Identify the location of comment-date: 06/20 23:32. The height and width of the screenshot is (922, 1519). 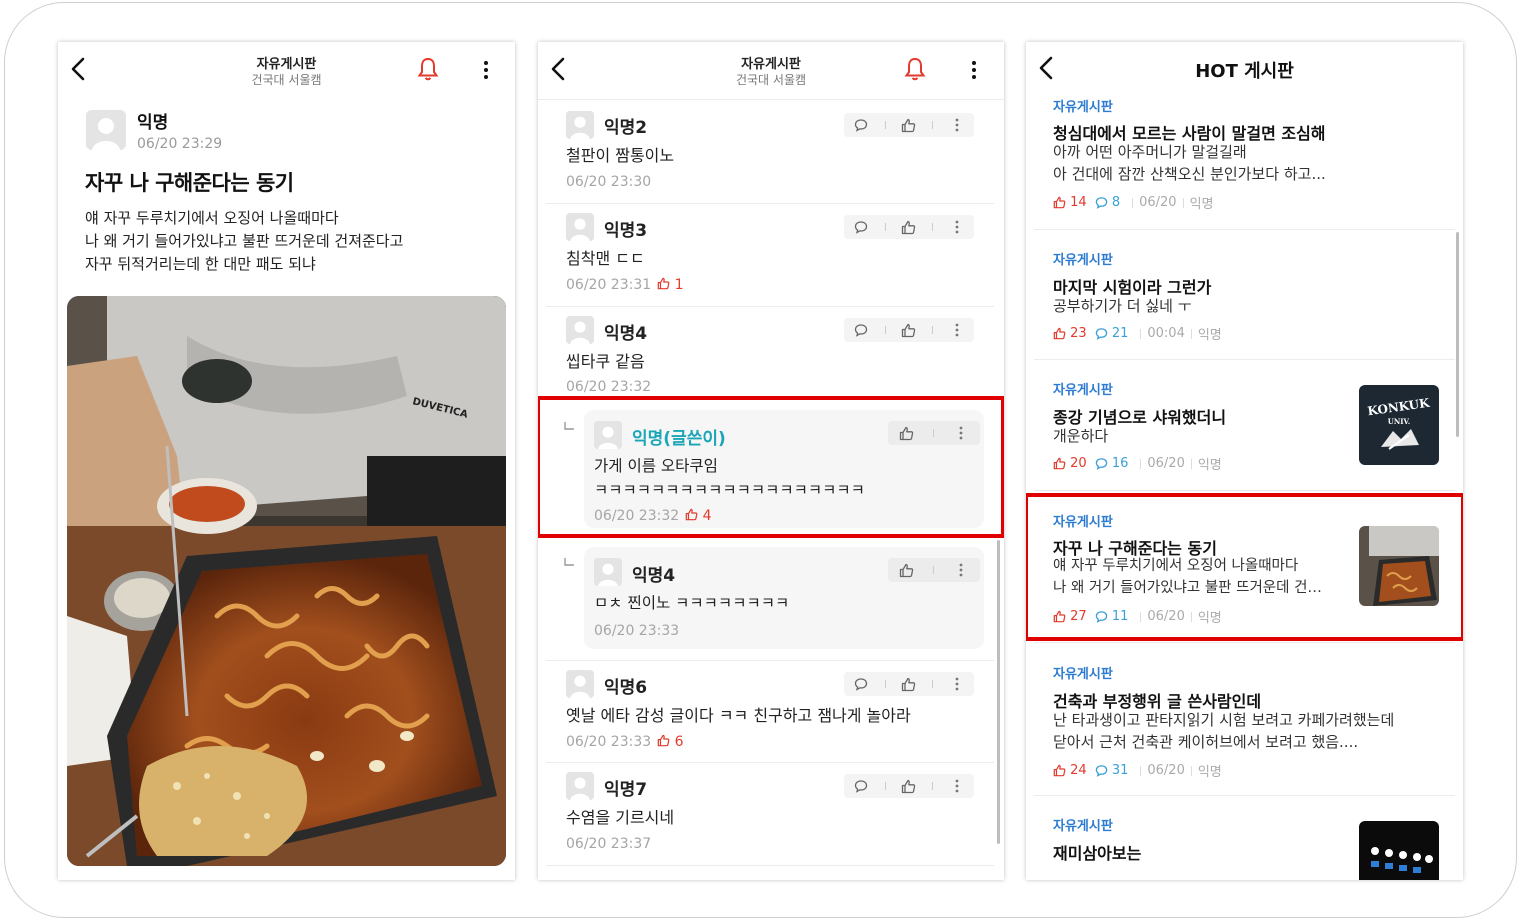
(608, 387).